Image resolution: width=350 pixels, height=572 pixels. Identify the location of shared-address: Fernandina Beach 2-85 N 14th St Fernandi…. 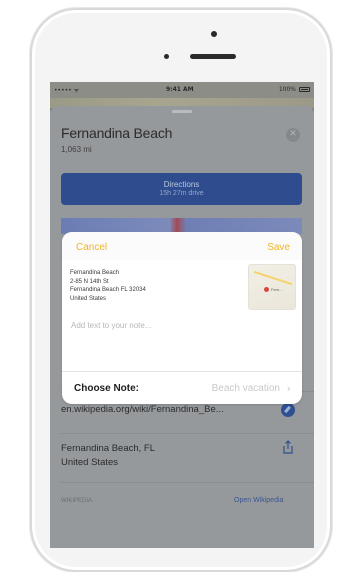
(108, 286).